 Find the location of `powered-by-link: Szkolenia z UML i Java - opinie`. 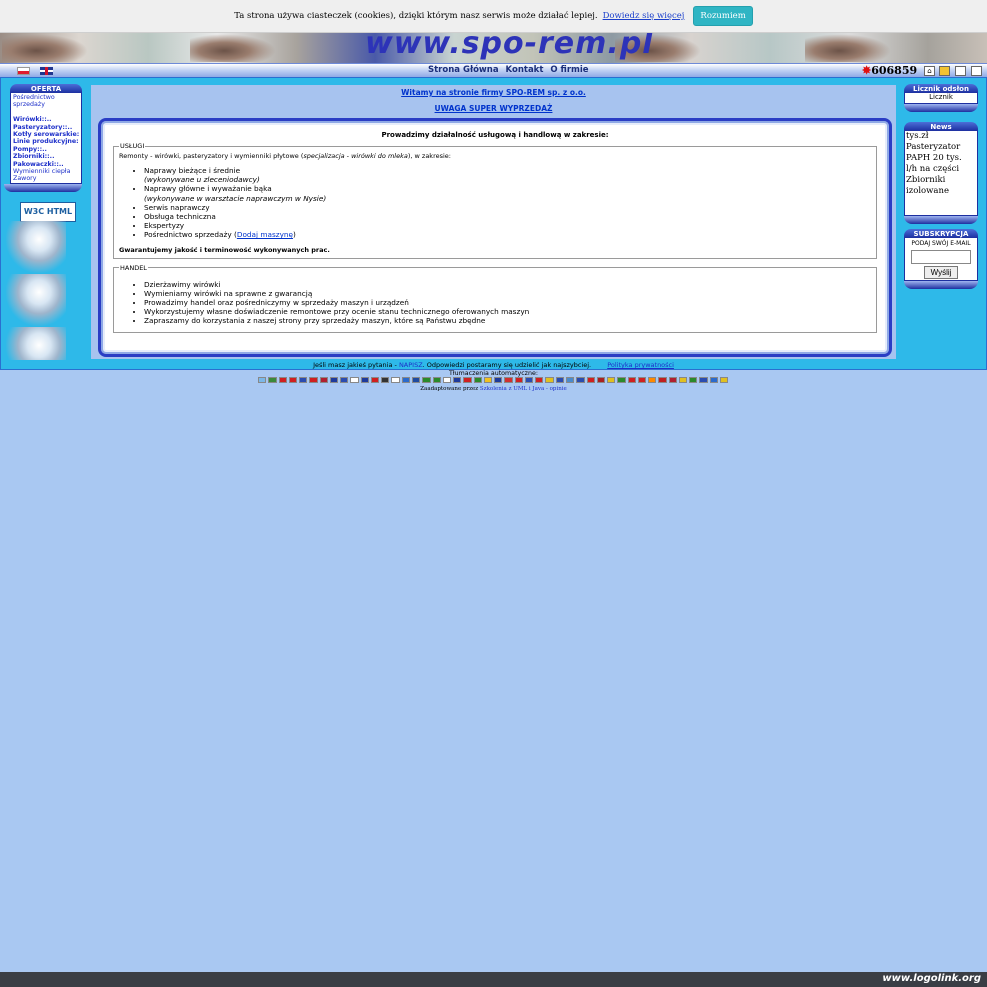

powered-by-link: Szkolenia z UML i Java - opinie is located at coordinates (523, 389).